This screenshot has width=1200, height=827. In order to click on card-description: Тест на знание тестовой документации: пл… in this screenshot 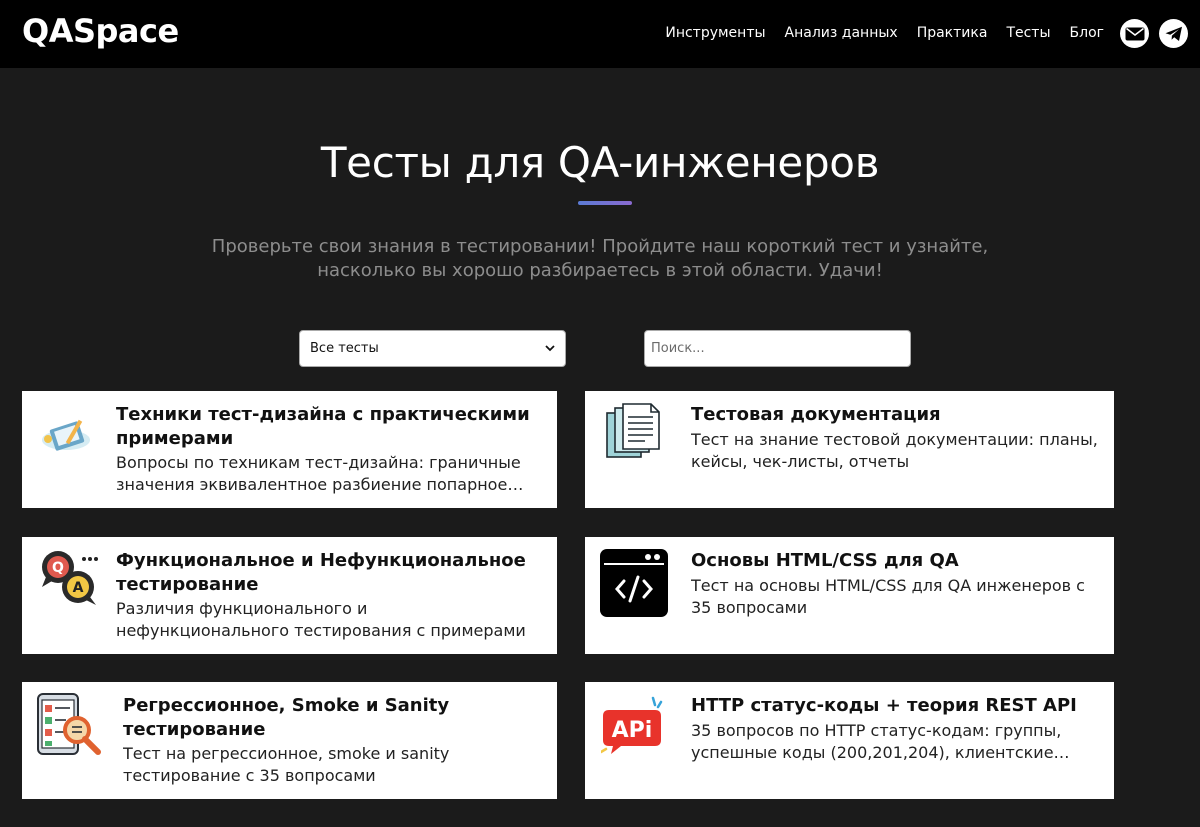, I will do `click(894, 450)`.